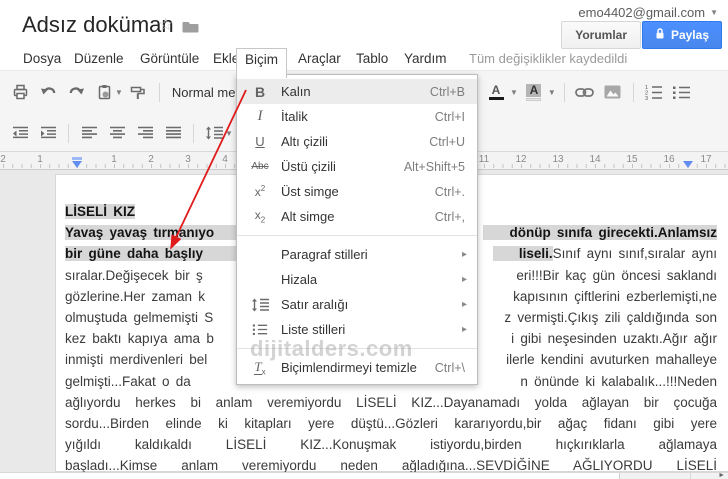 This screenshot has width=728, height=479. Describe the element at coordinates (642, 12) in the screenshot. I see `account-email: emo4402@gmail.com` at that location.